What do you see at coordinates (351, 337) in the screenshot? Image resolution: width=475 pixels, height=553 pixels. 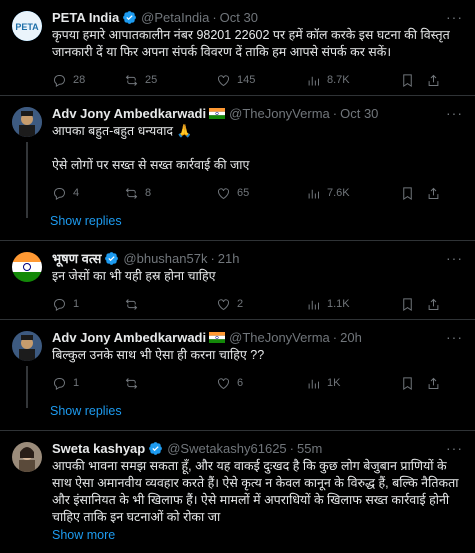 I see `post-time: 20h` at bounding box center [351, 337].